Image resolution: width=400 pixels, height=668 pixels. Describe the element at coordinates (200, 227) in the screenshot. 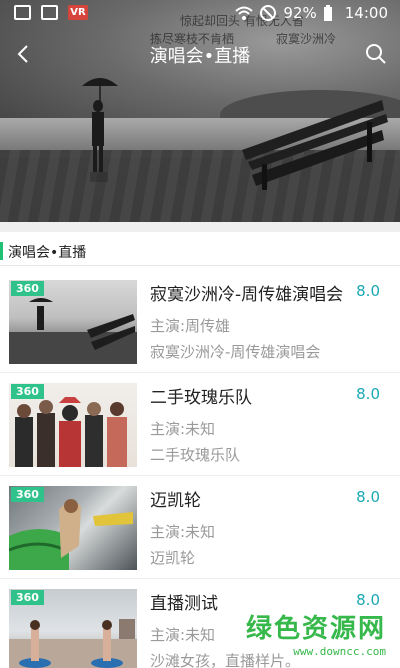

I see `section-divider` at that location.